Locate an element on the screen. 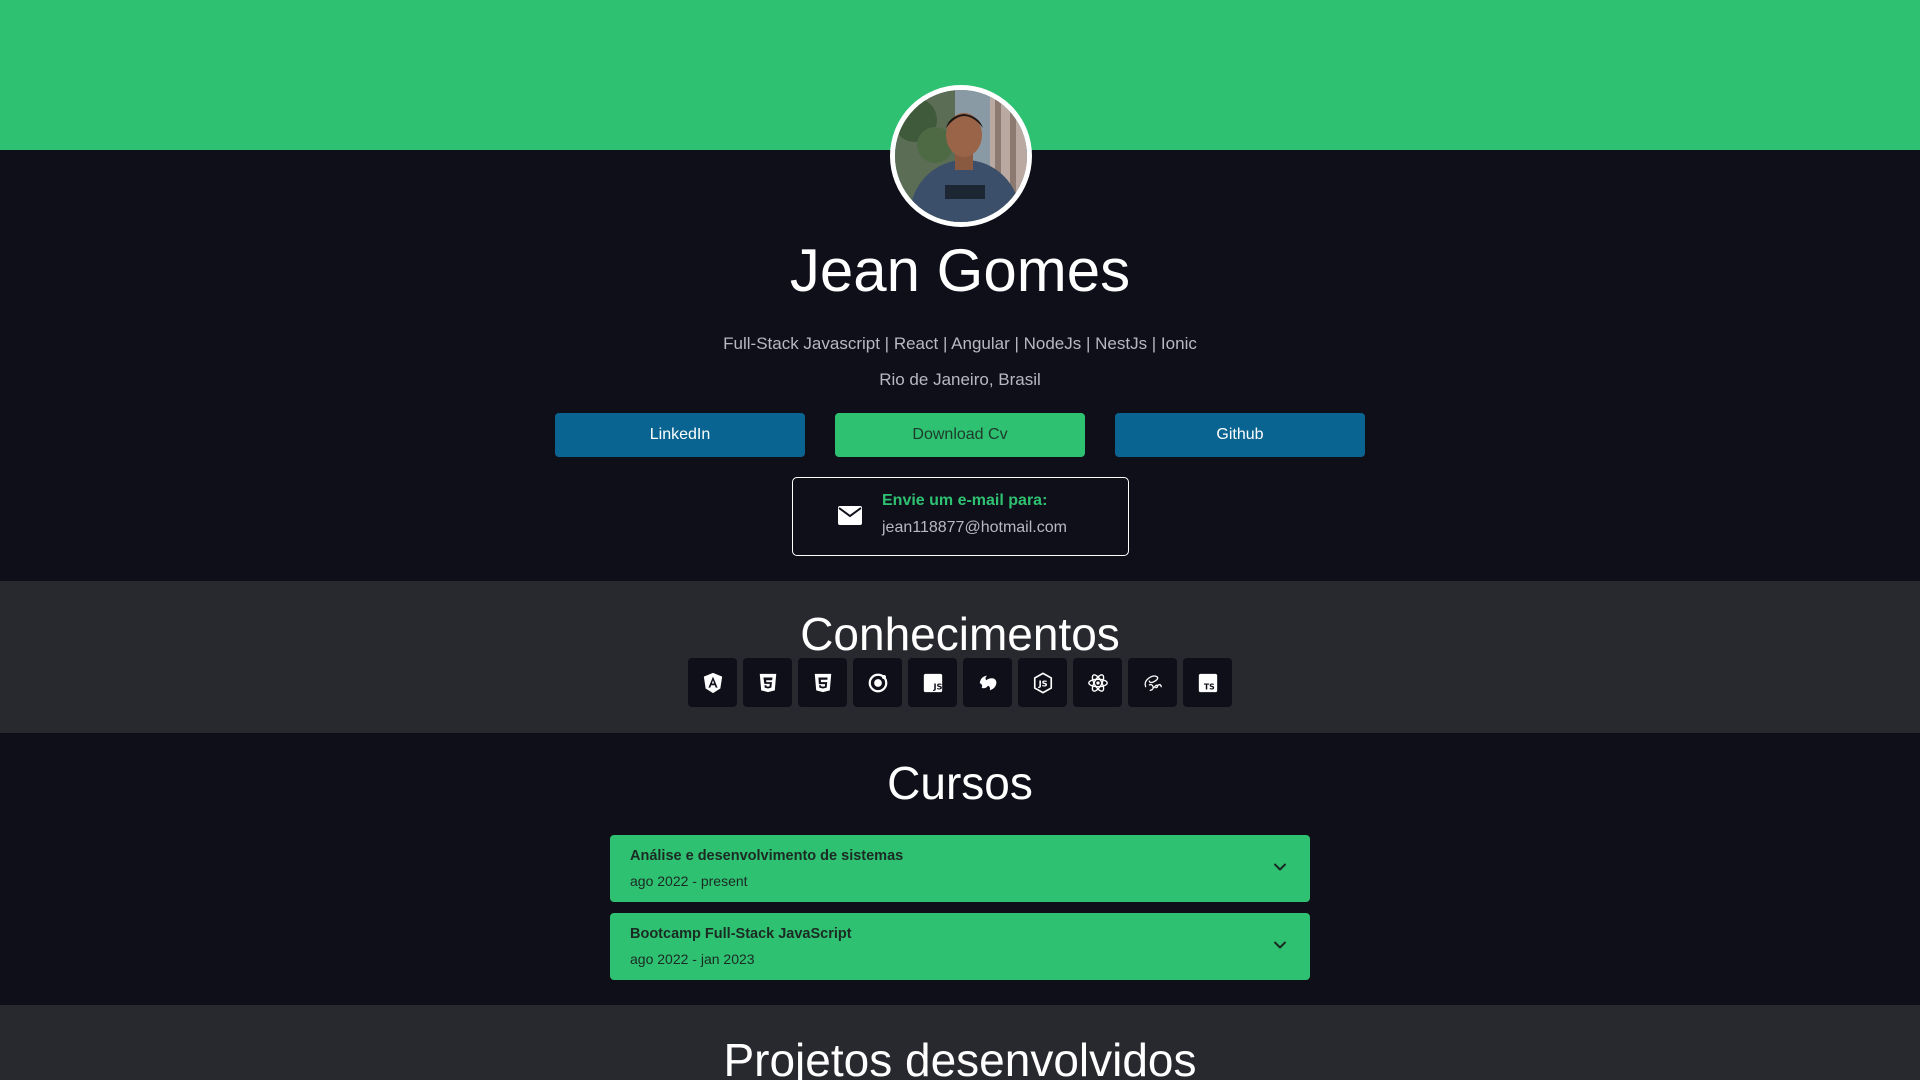  skill-react is located at coordinates (1097, 682).